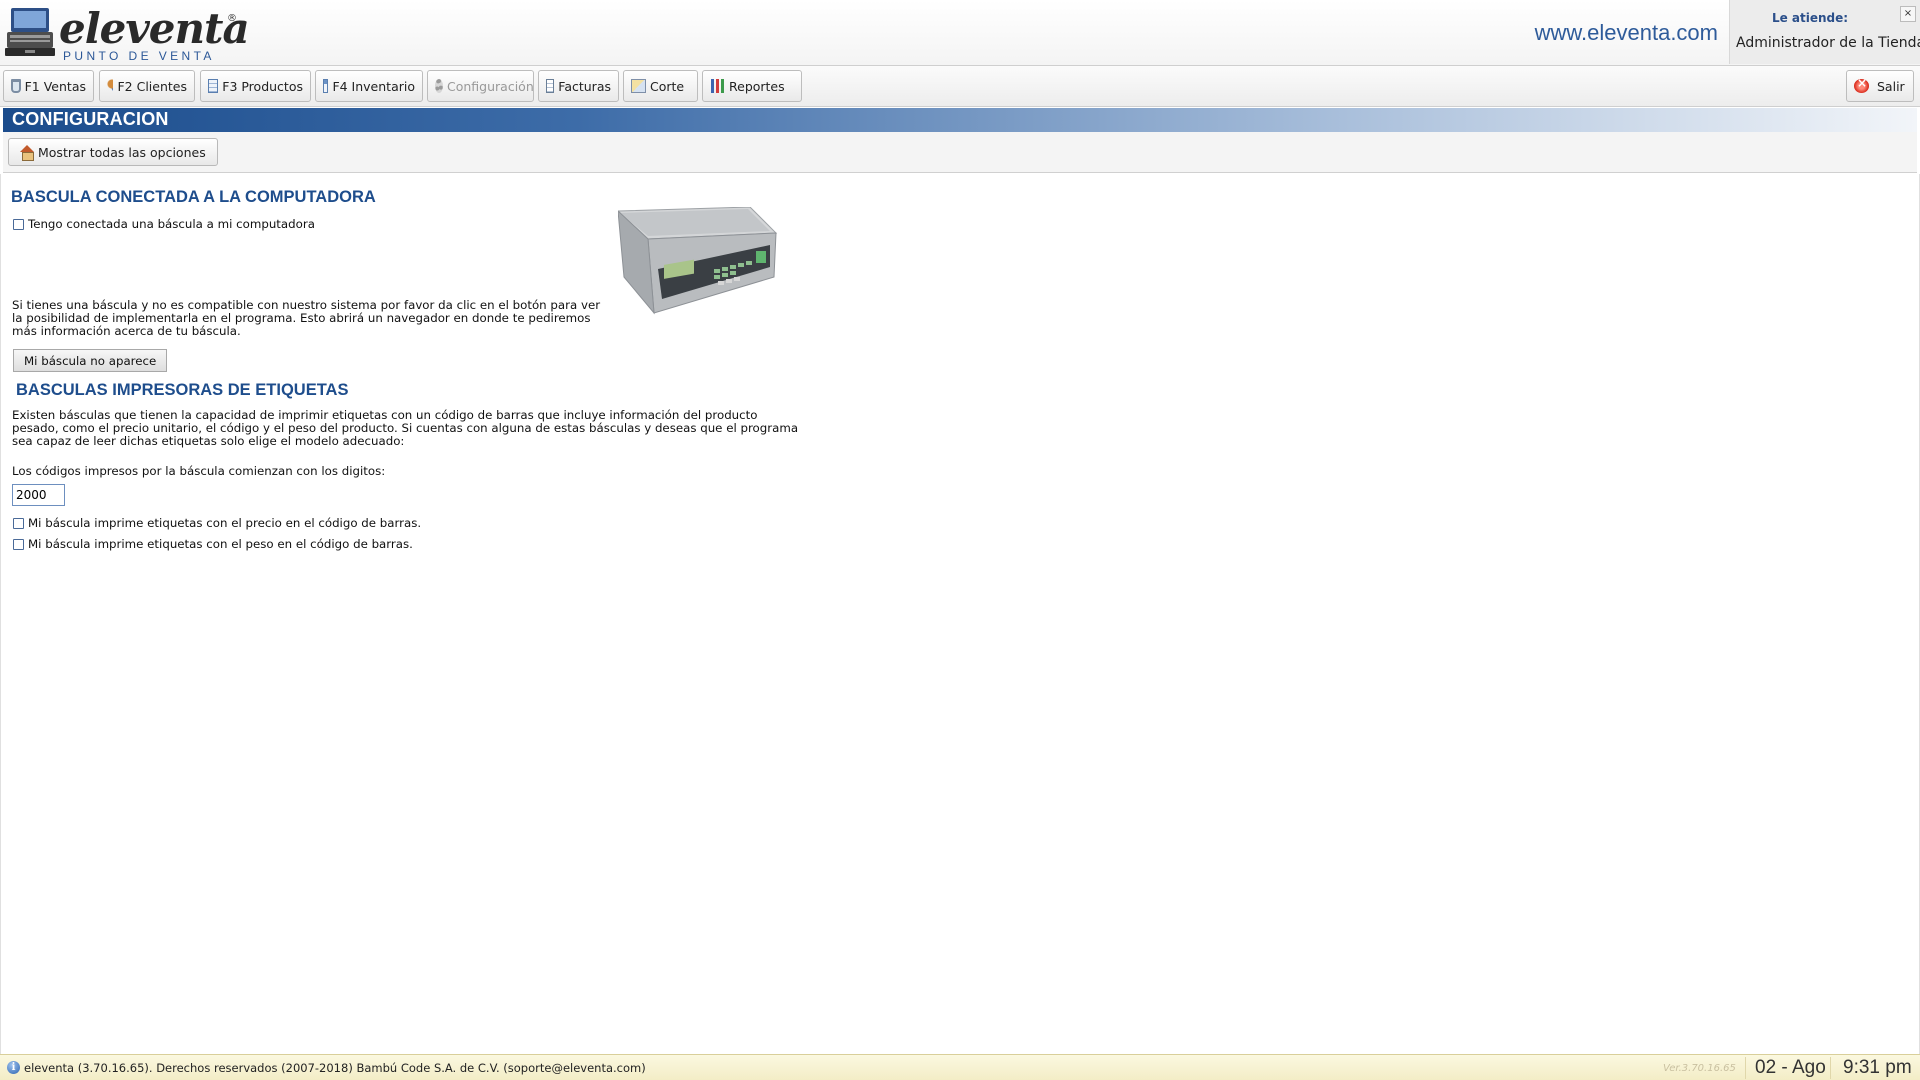  What do you see at coordinates (90, 360) in the screenshot?
I see `scale-not-listed-button: Mi báscula no aparece` at bounding box center [90, 360].